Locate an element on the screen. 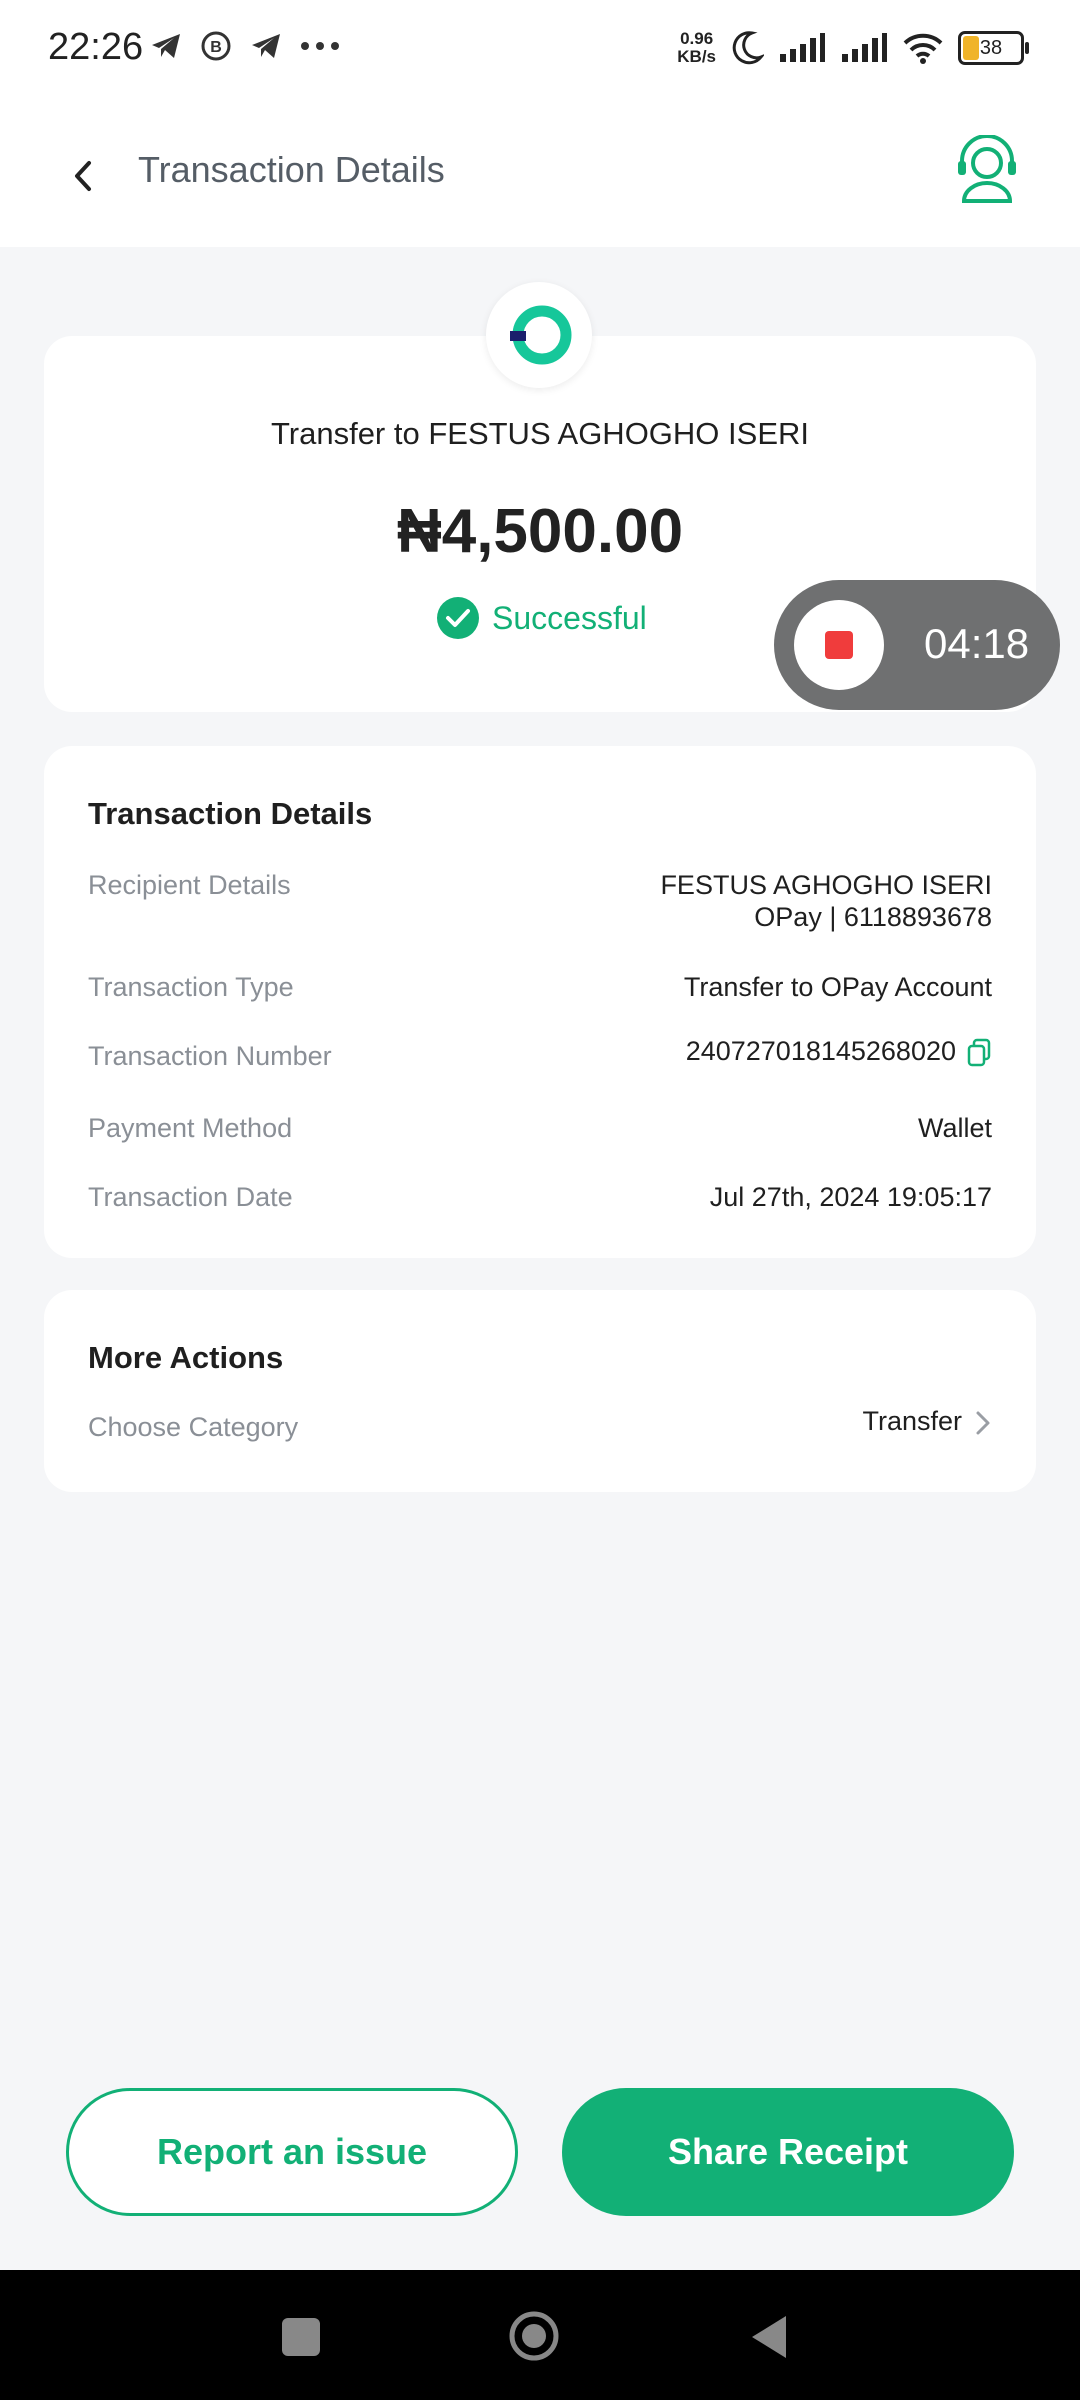 The width and height of the screenshot is (1080, 2400). app-header: Transaction Details is located at coordinates (540, 176).